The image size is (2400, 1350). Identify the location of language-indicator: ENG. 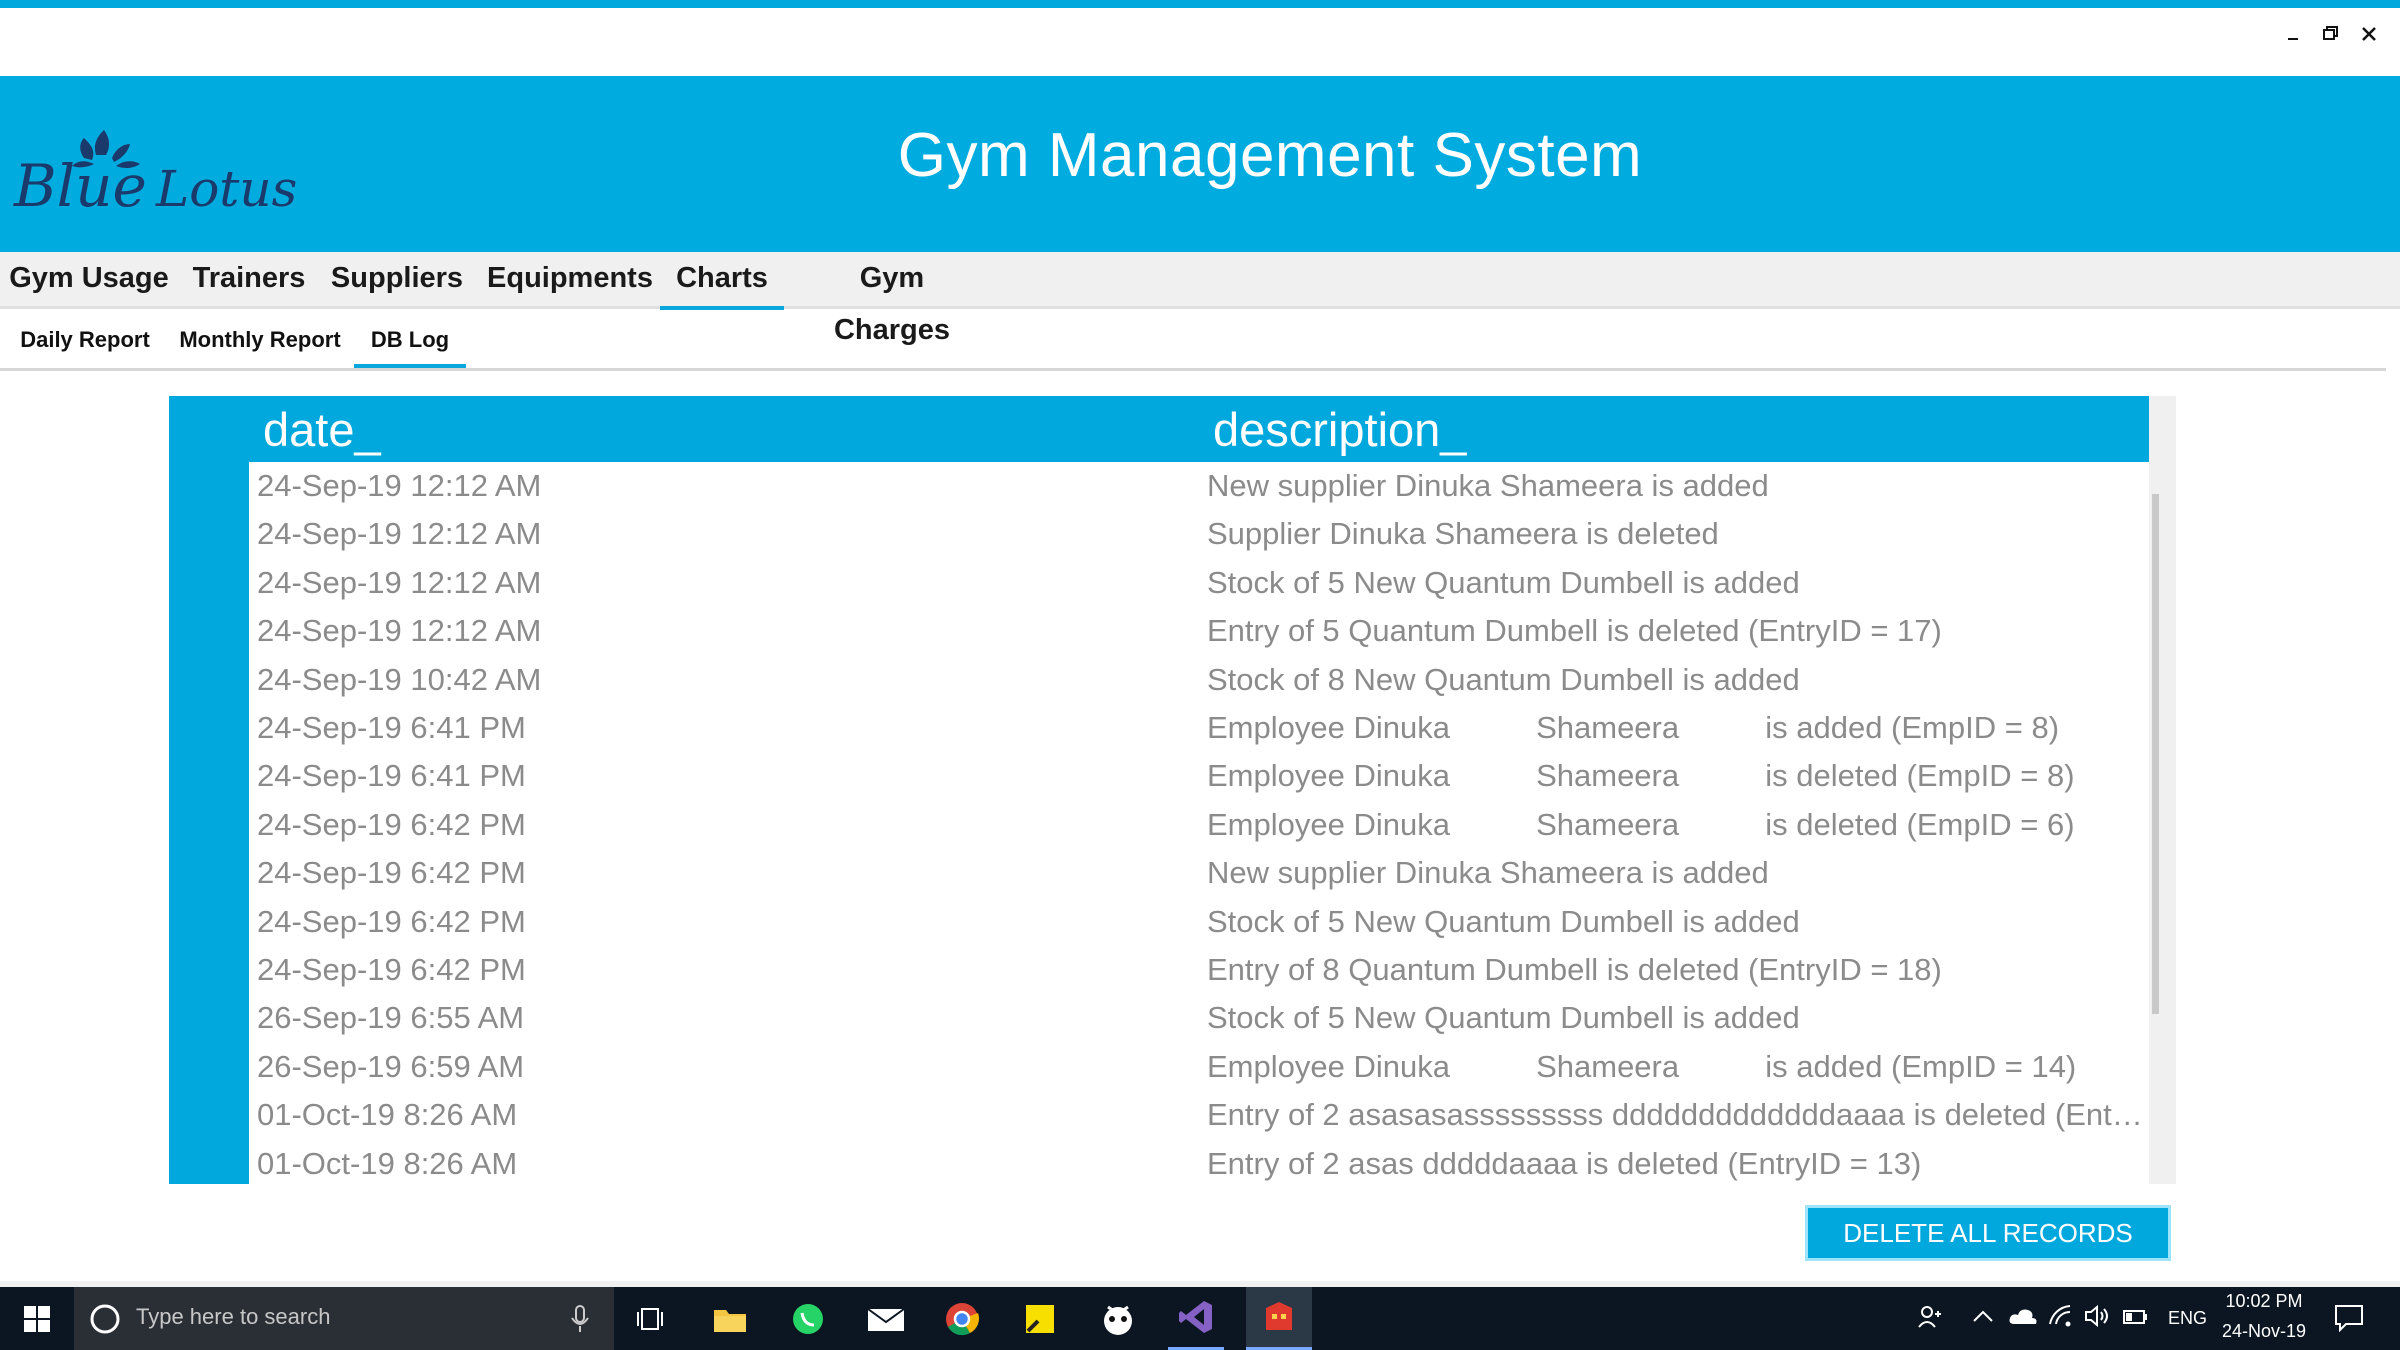
(2187, 1318).